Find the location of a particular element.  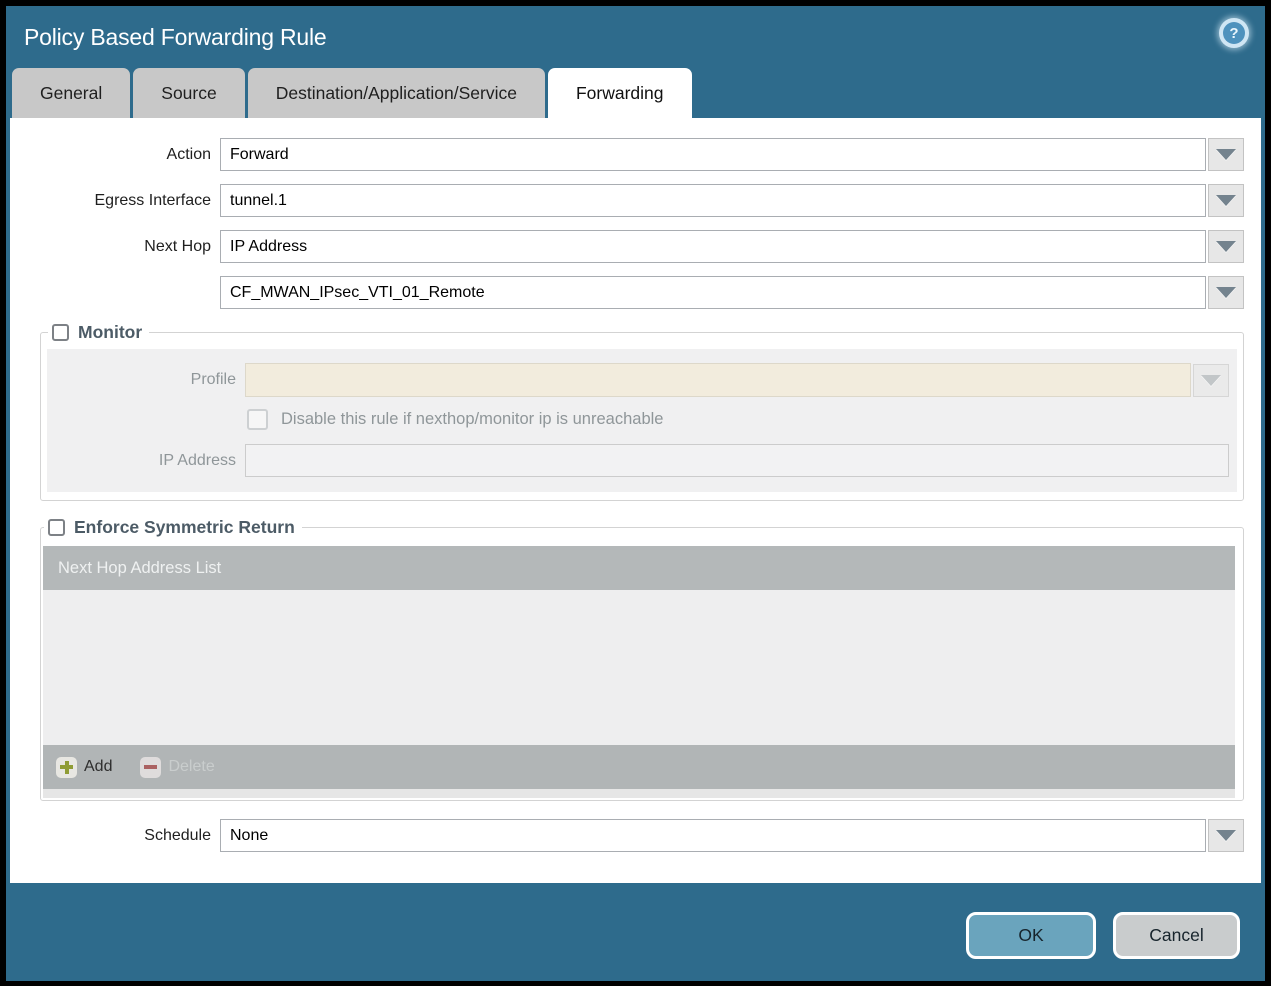

tab-destination-application-service: Destination/Application/Service is located at coordinates (396, 93).